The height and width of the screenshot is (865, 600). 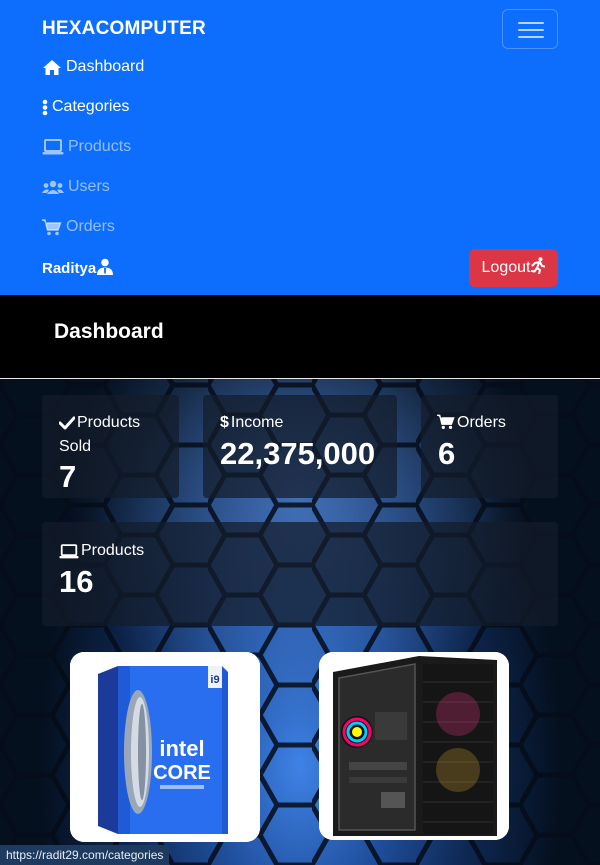 I want to click on stat-card-orders: Orders 6, so click(x=489, y=446).